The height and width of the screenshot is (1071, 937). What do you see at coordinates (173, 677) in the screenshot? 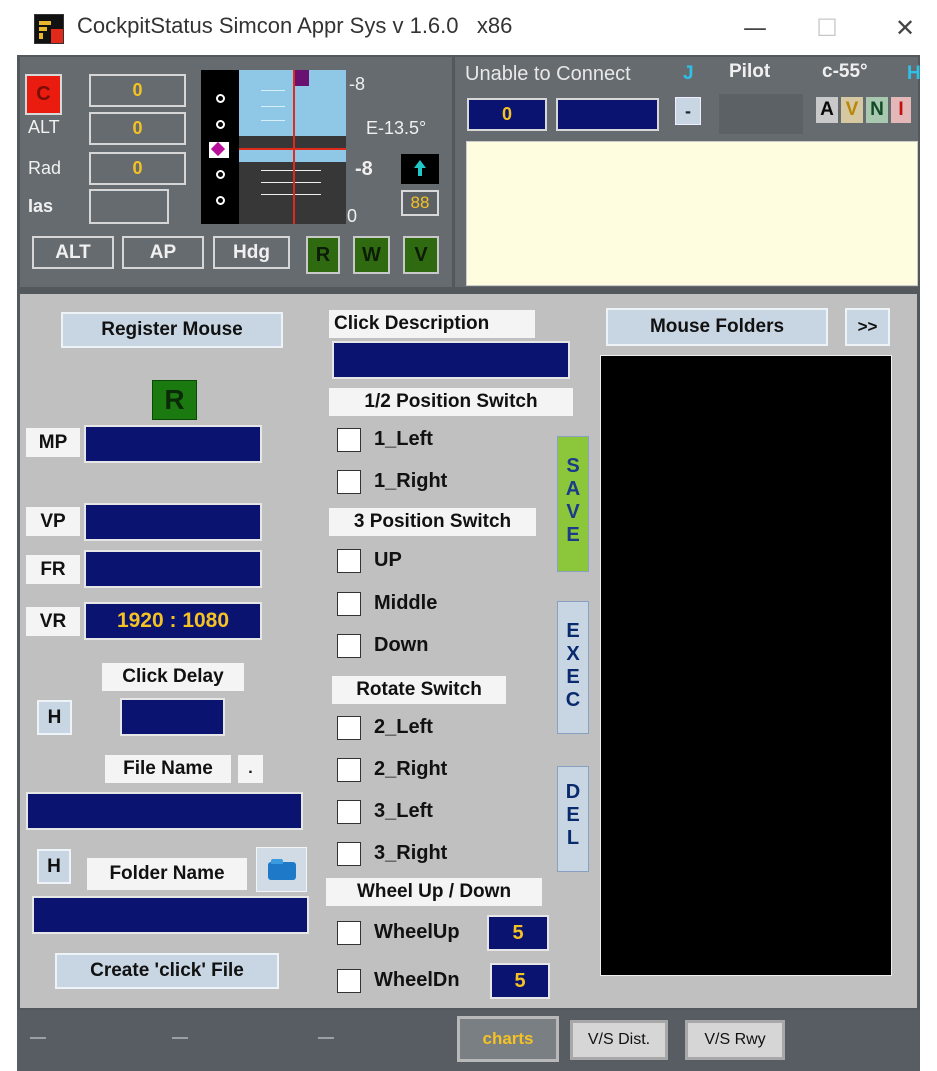
I see `click-delay-label: Click Delay` at bounding box center [173, 677].